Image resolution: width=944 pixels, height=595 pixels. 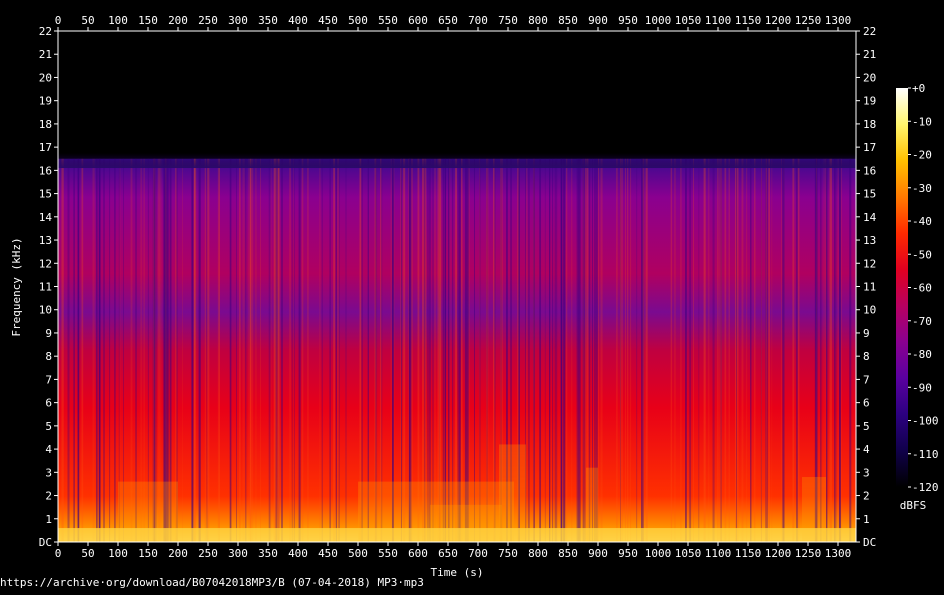 What do you see at coordinates (925, 454) in the screenshot?
I see `colorbar-tick-label: -110` at bounding box center [925, 454].